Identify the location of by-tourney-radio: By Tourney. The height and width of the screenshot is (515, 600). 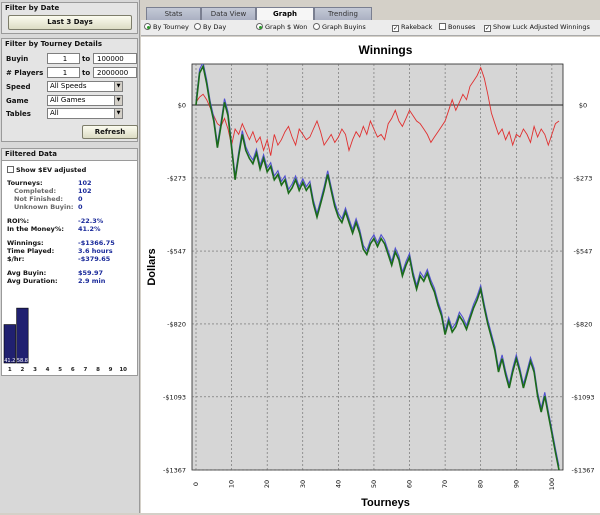
(166, 27).